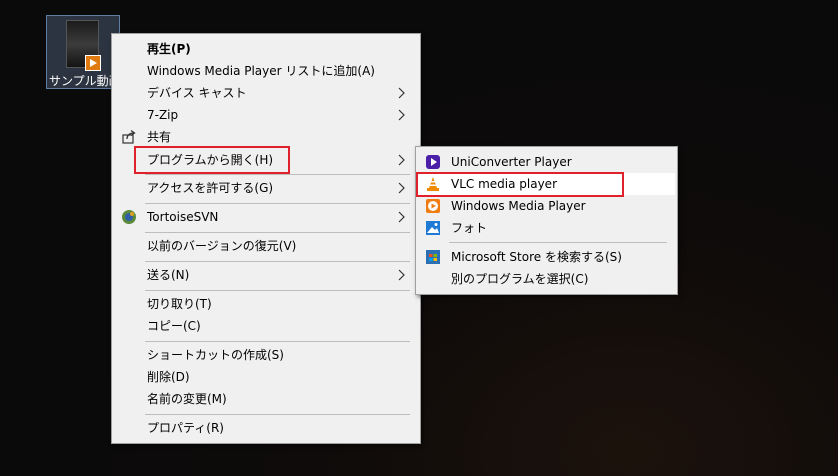 The height and width of the screenshot is (476, 838). What do you see at coordinates (174, 326) in the screenshot?
I see `menu-item-label: コピー(C)` at bounding box center [174, 326].